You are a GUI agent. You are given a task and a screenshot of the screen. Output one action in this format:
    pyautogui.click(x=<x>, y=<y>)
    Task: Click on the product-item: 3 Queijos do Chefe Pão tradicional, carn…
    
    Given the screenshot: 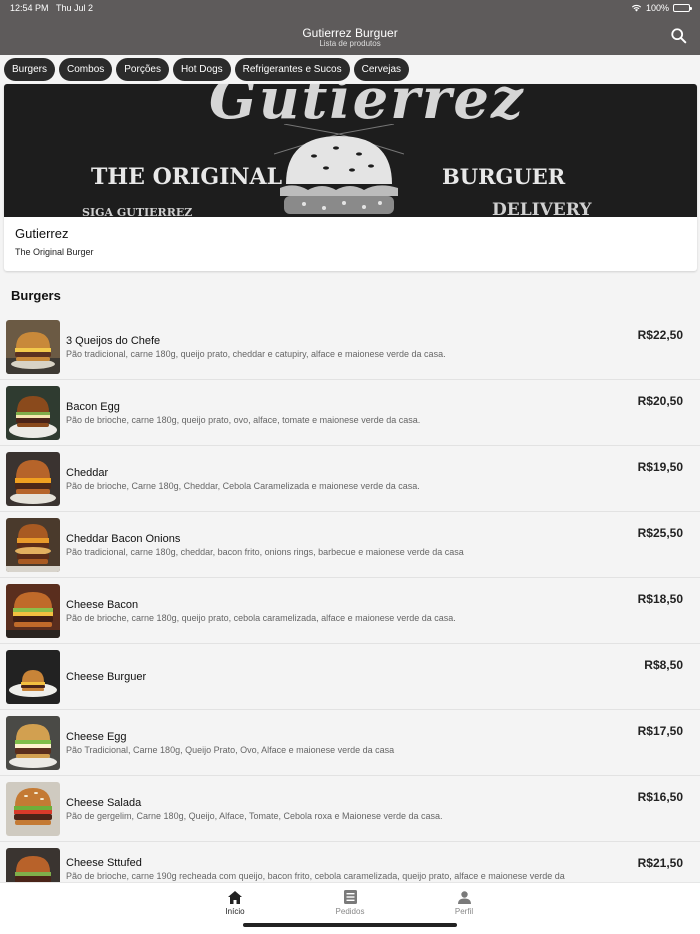 What is the action you would take?
    pyautogui.click(x=350, y=347)
    